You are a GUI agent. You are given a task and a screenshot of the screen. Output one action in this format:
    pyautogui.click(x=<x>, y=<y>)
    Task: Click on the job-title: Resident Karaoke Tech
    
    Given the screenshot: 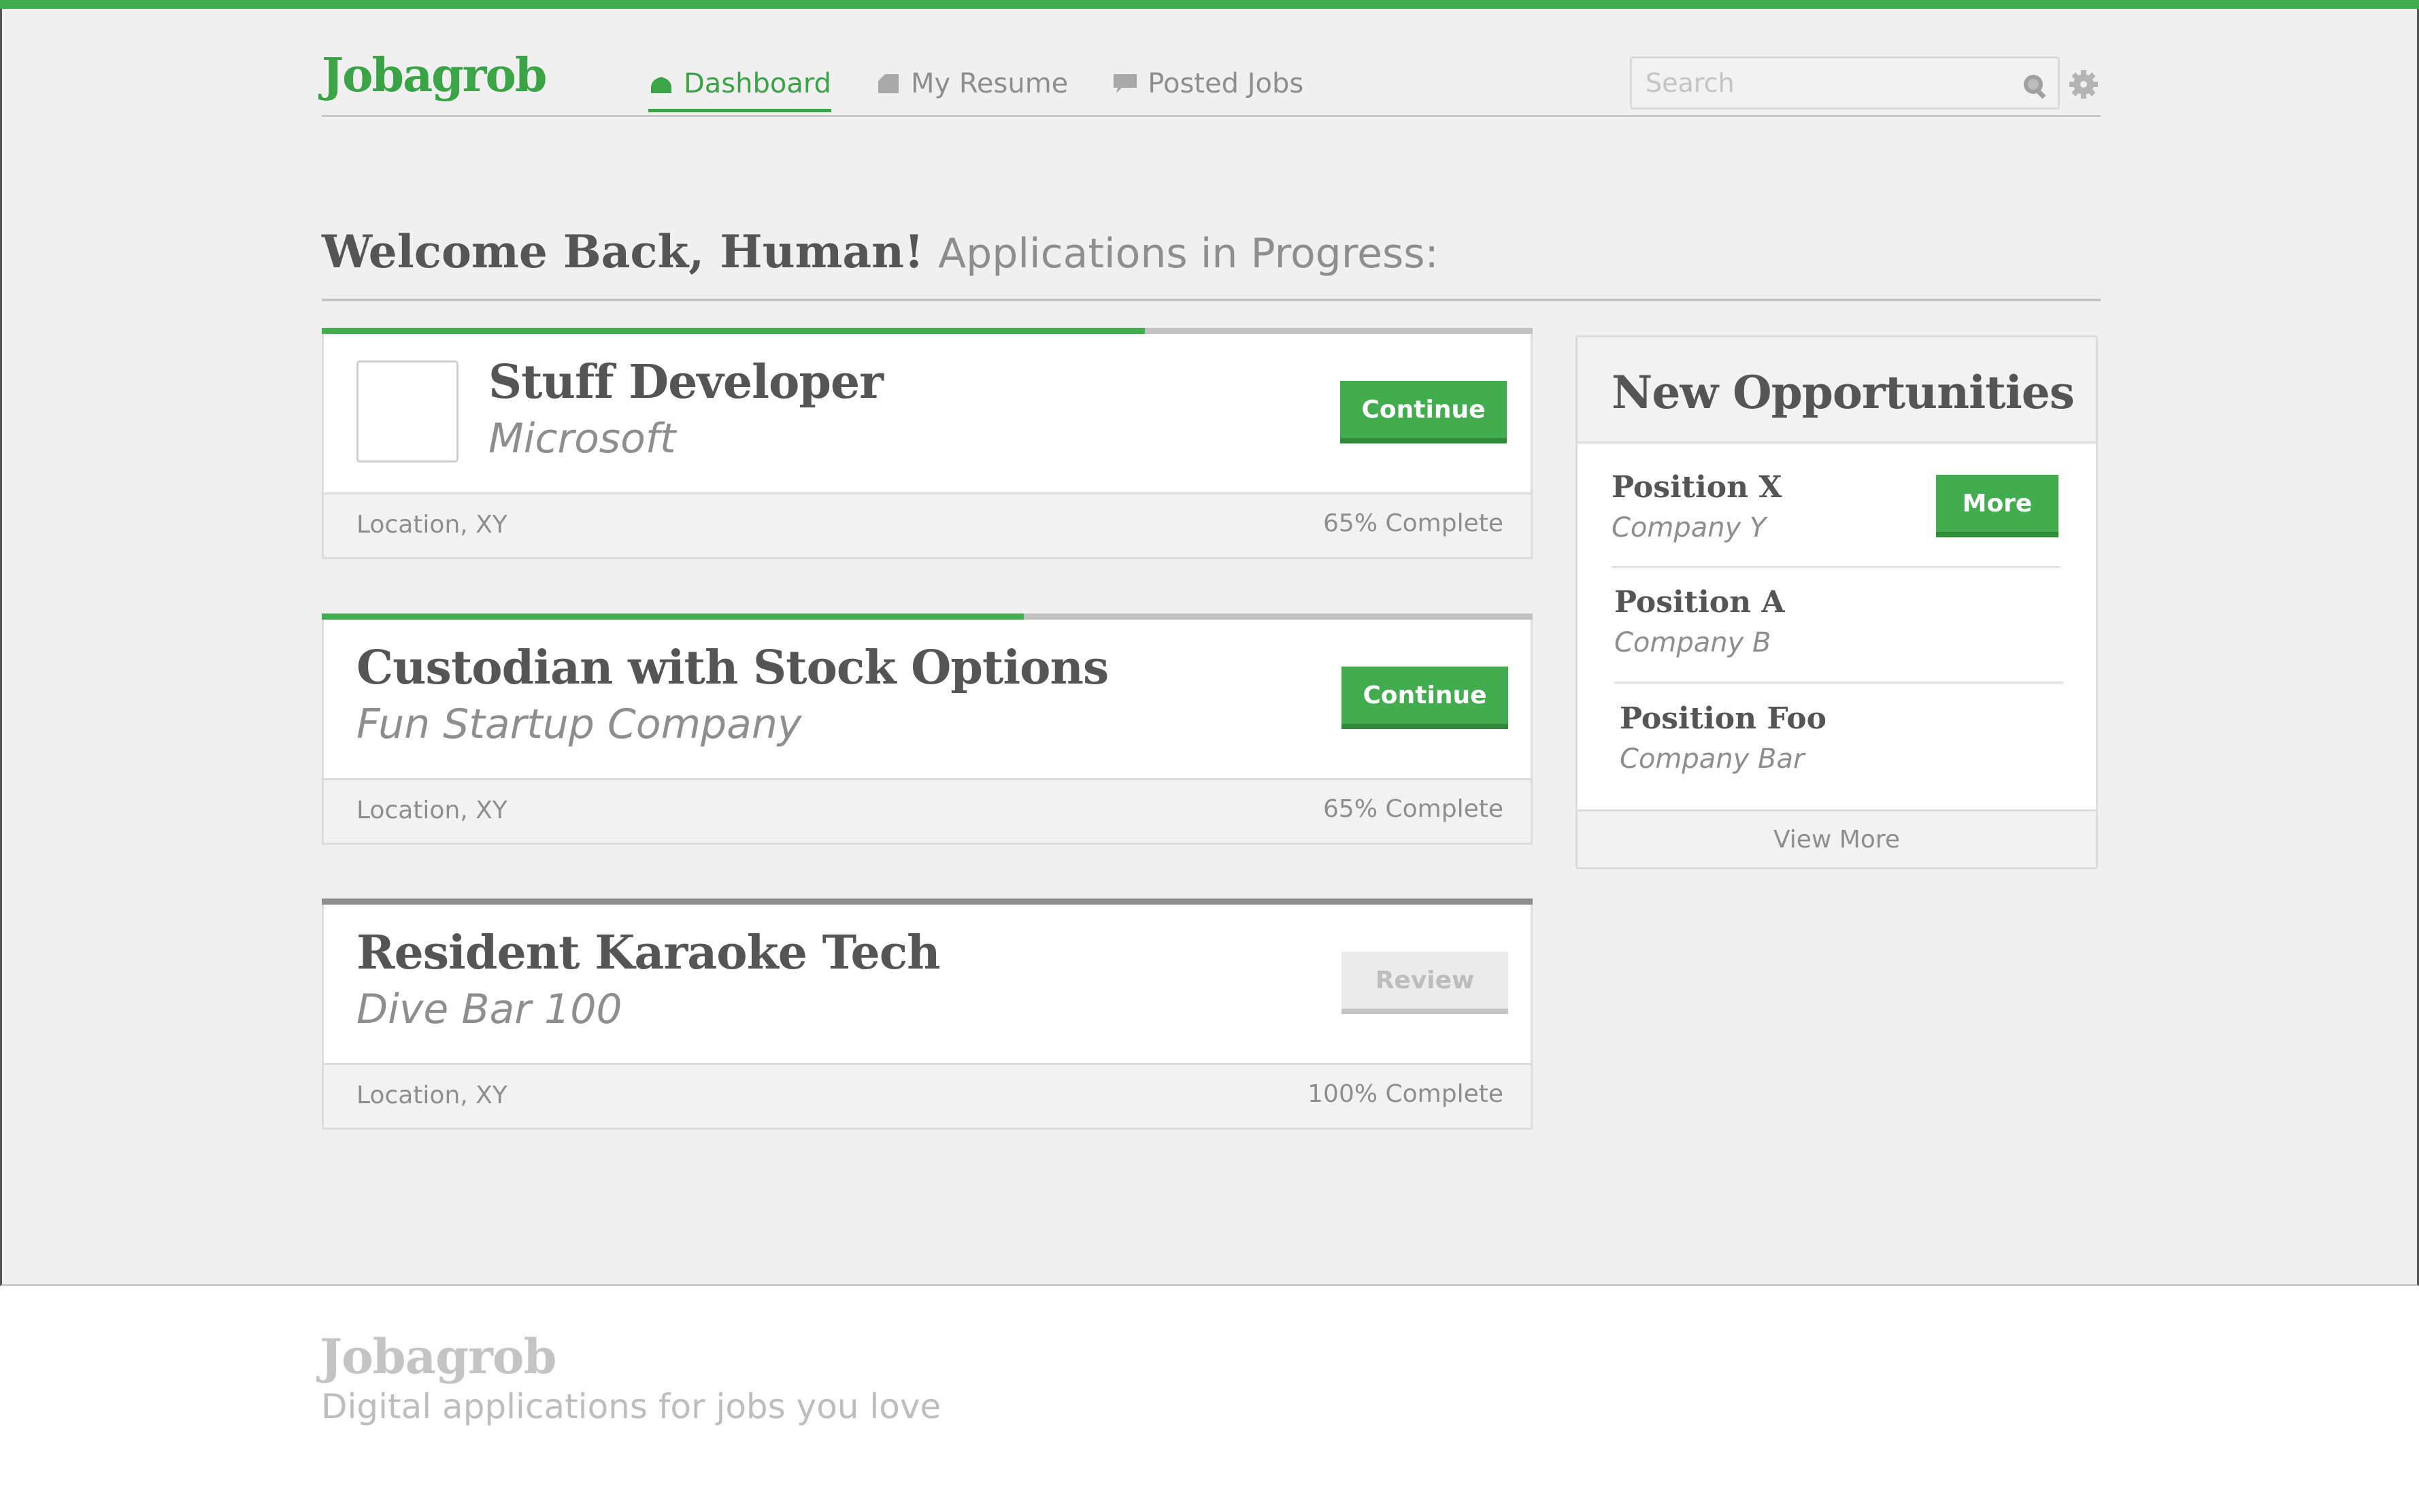 What is the action you would take?
    pyautogui.click(x=648, y=953)
    